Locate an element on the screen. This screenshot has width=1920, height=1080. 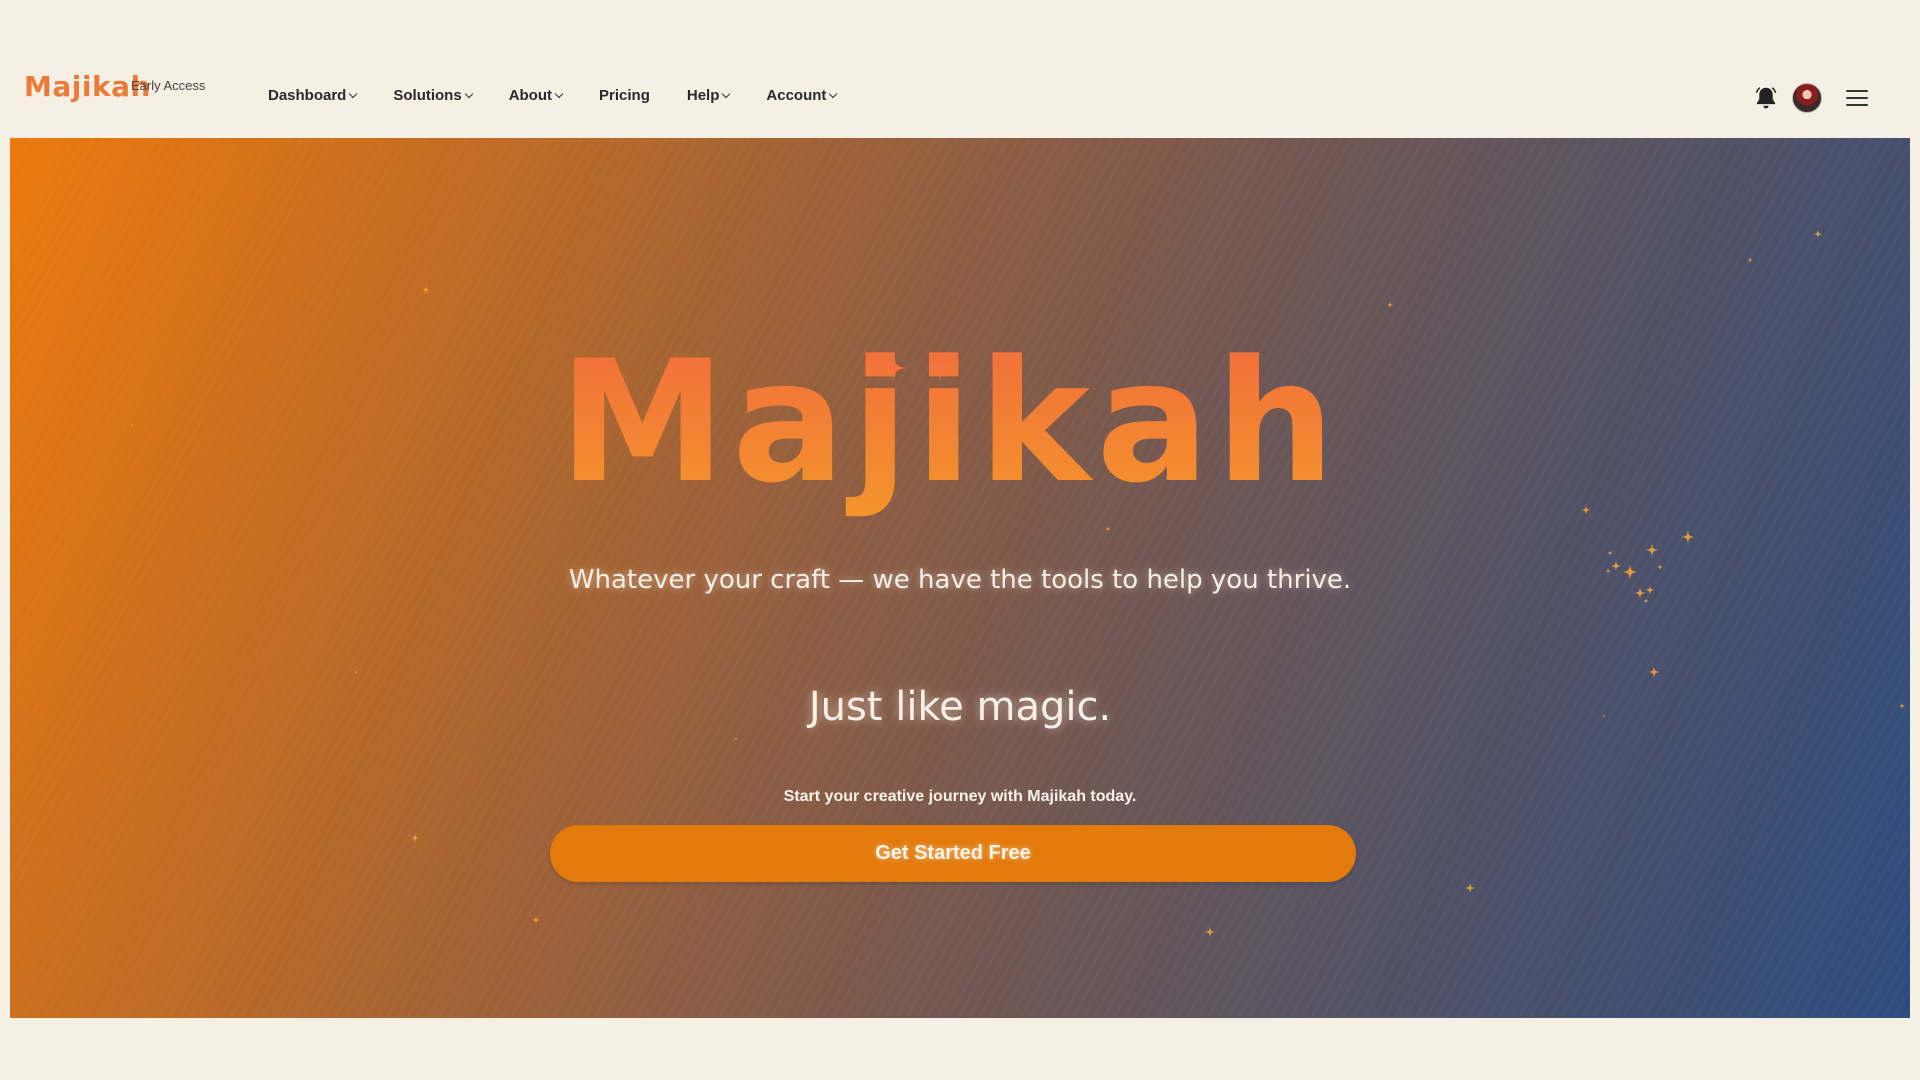
nav-item-help: Help is located at coordinates (708, 95).